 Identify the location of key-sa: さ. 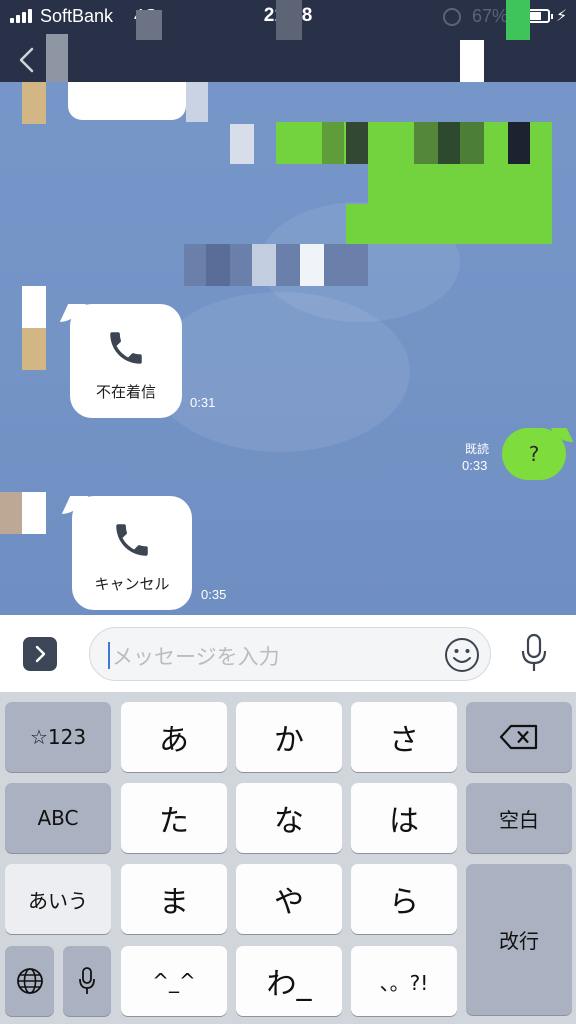
(404, 737).